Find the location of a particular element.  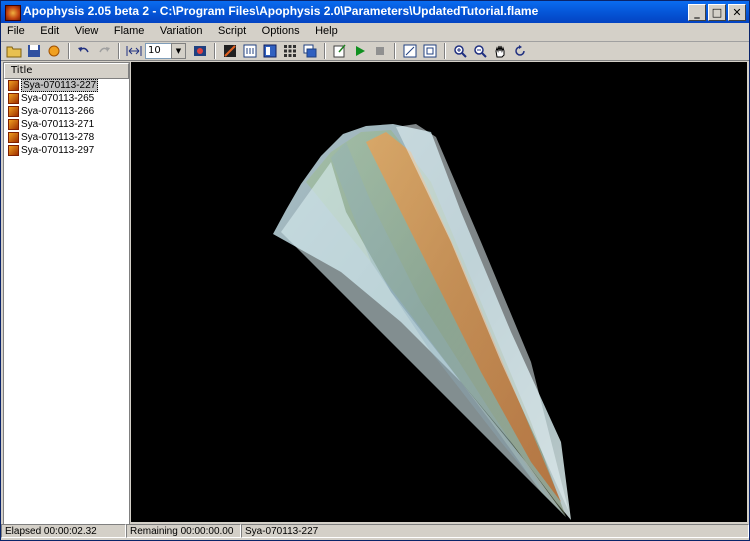

status-elapsed: Elapsed 00:00:02.32 is located at coordinates (63, 531).